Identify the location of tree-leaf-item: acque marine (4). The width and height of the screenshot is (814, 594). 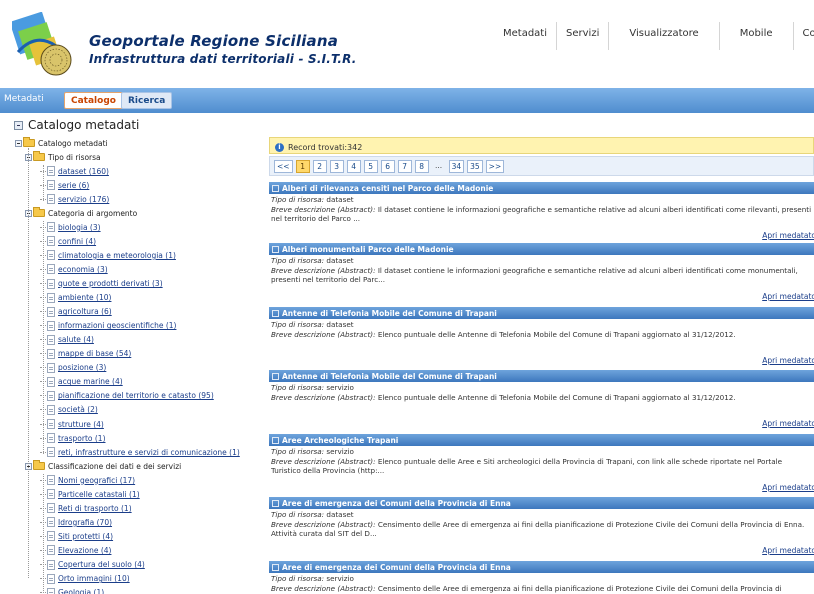
(81, 382).